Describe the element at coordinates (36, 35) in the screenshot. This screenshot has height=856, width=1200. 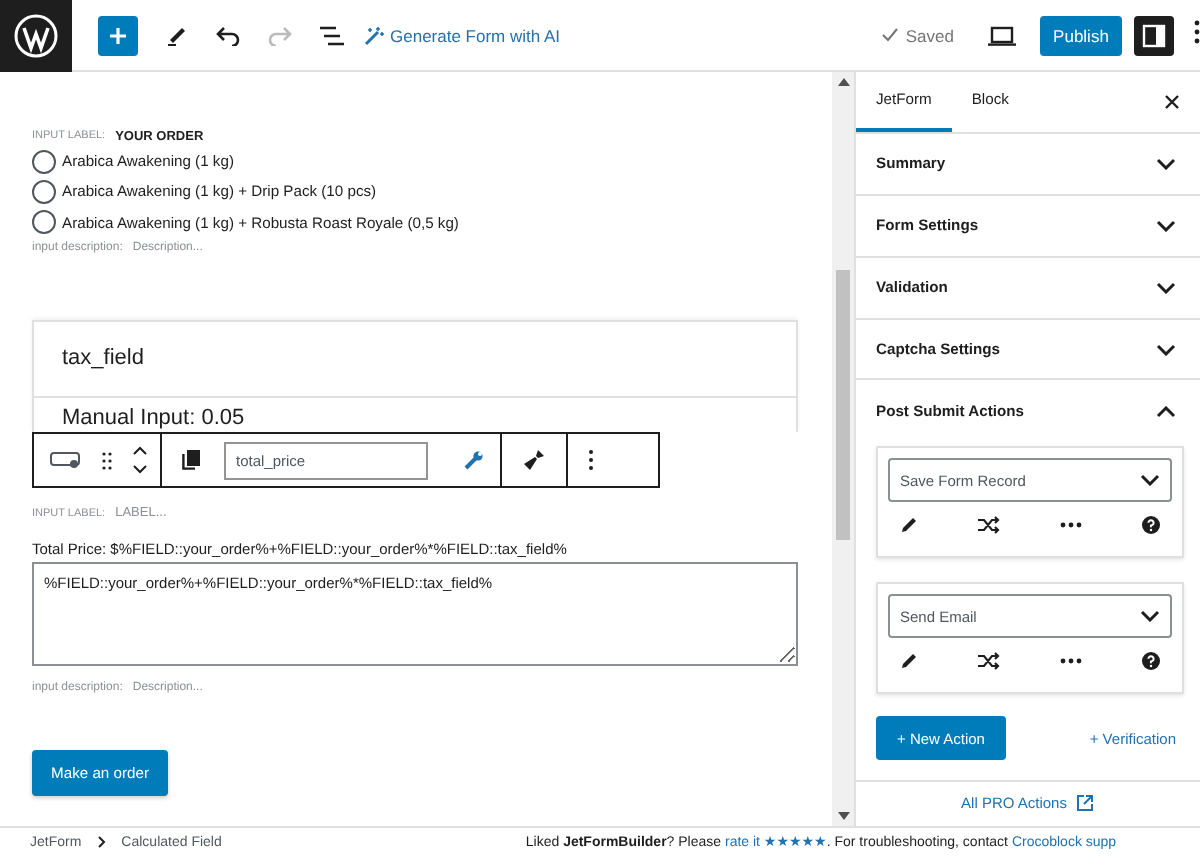
I see `wordpress-logo` at that location.